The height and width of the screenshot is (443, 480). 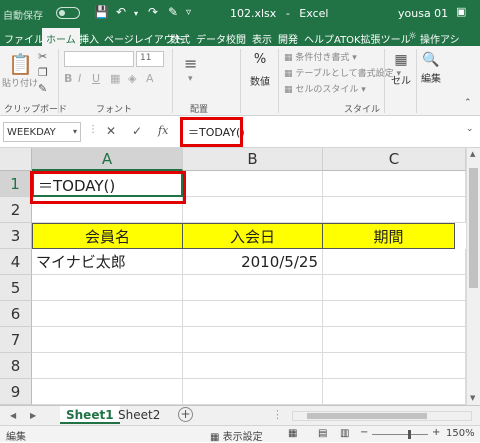 What do you see at coordinates (253, 340) in the screenshot?
I see `cell-b7` at bounding box center [253, 340].